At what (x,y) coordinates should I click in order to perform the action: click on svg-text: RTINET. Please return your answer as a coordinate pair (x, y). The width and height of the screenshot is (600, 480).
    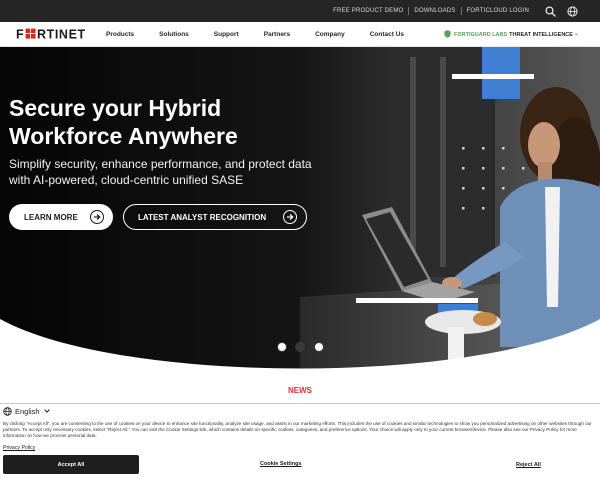
    Looking at the image, I should click on (61, 35).